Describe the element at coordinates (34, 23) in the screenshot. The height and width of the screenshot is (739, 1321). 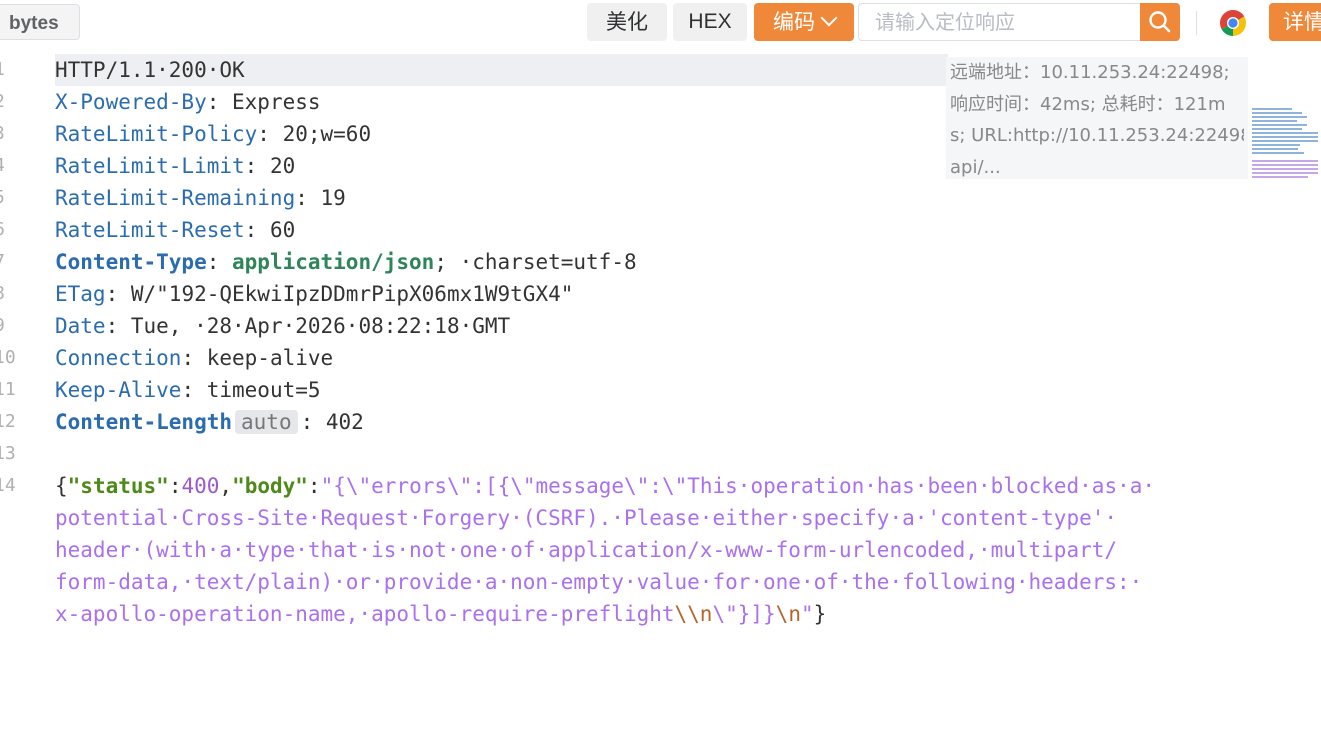
I see `bytes-label: bytes` at that location.